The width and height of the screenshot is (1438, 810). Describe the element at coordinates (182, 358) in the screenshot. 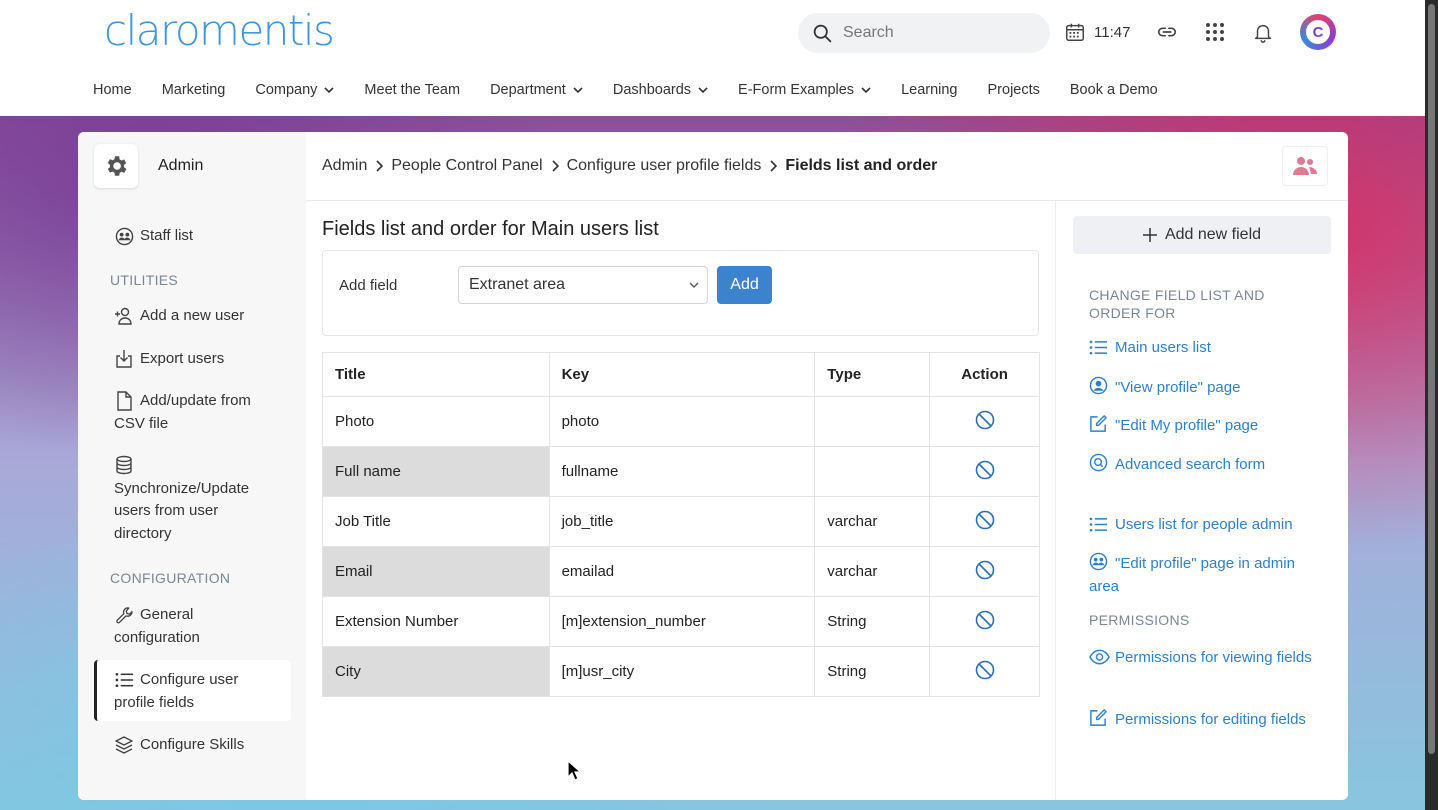

I see `sidebar-item-label: Export users` at that location.